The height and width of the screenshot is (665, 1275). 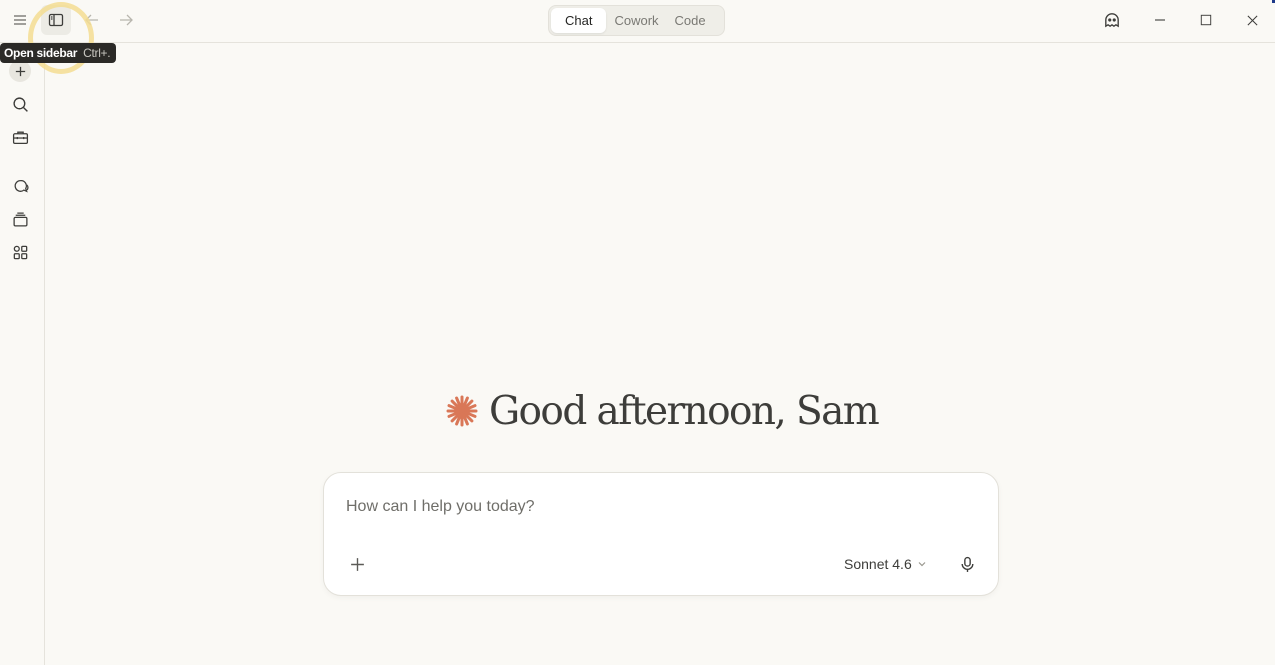 I want to click on projects-button, so click(x=20, y=219).